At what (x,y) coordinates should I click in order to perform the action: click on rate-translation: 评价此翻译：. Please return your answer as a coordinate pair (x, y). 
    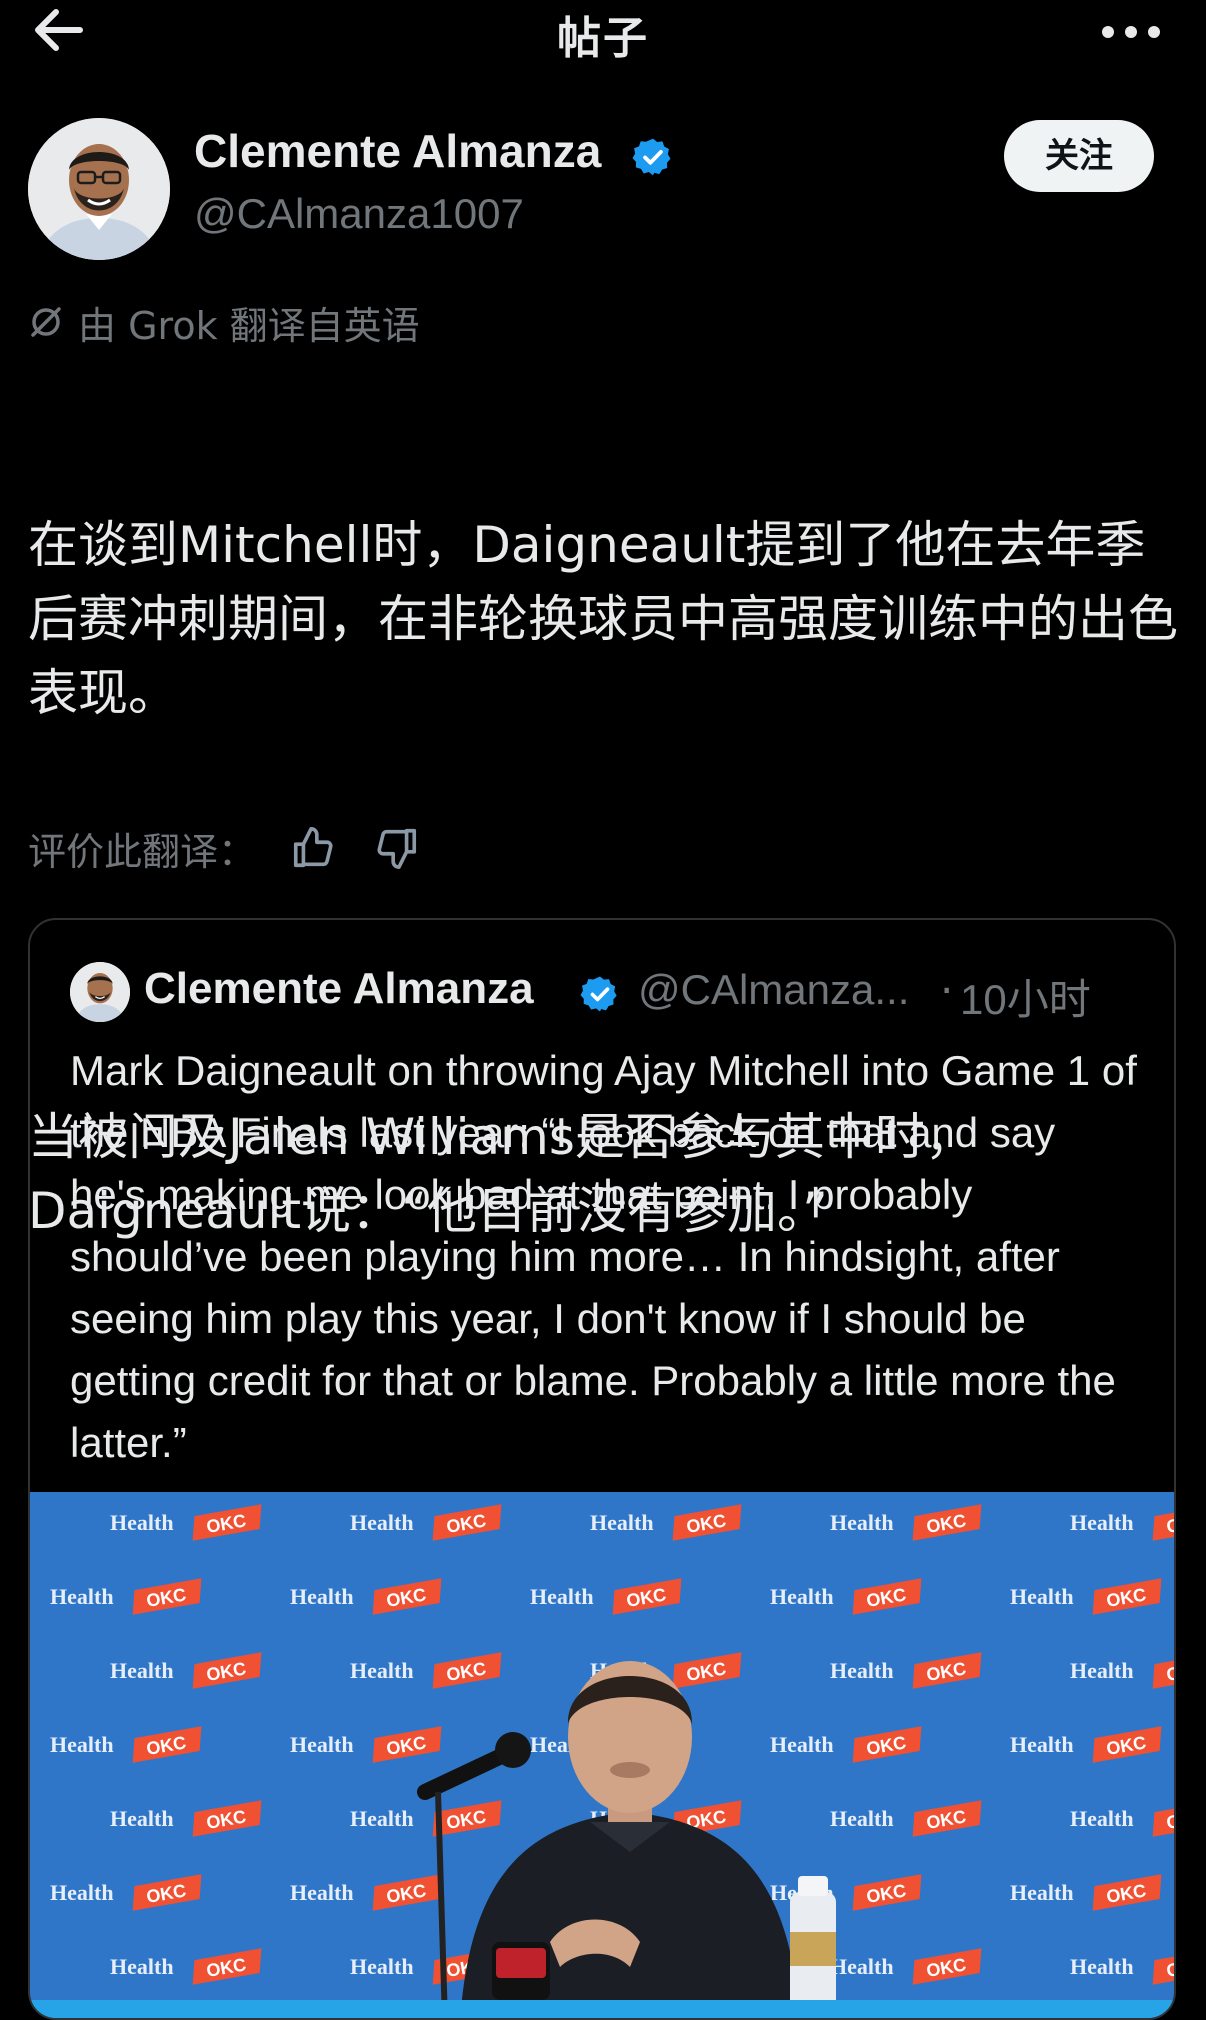
    Looking at the image, I should click on (243, 848).